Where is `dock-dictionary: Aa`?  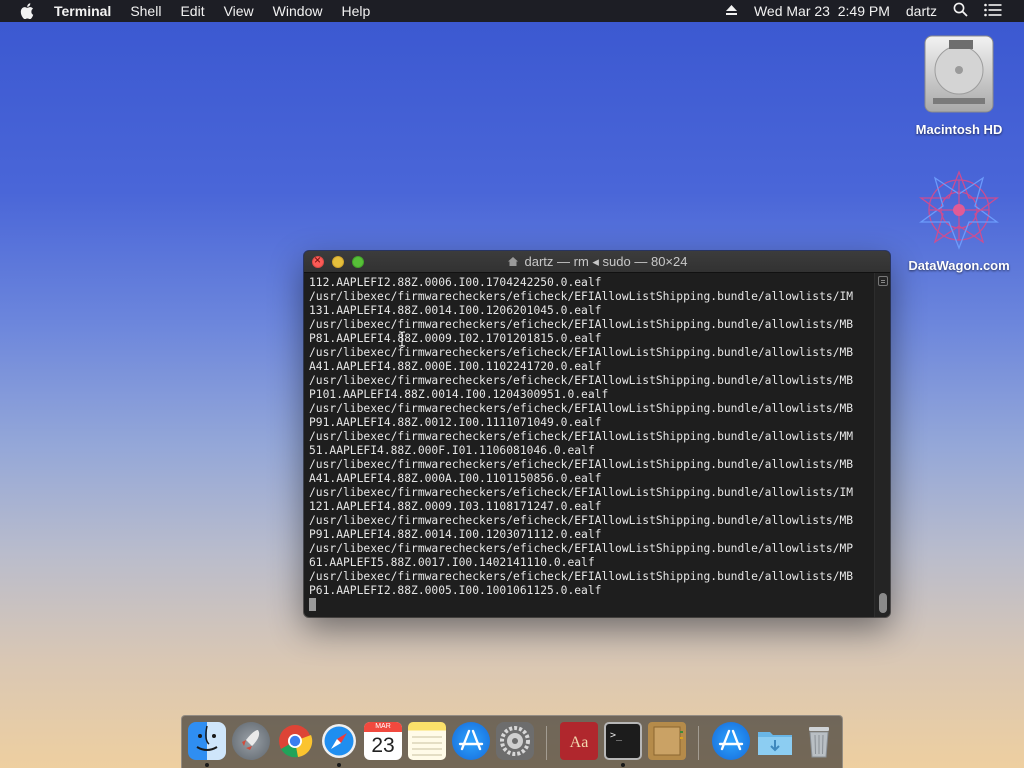 dock-dictionary: Aa is located at coordinates (579, 741).